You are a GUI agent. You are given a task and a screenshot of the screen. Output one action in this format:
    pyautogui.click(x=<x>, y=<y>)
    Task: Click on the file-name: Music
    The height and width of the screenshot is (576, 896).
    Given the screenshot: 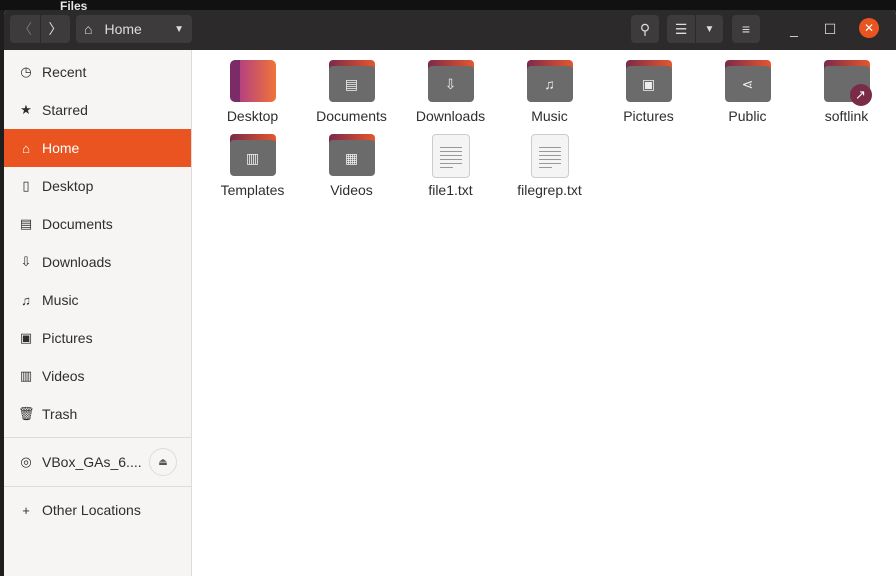 What is the action you would take?
    pyautogui.click(x=549, y=116)
    